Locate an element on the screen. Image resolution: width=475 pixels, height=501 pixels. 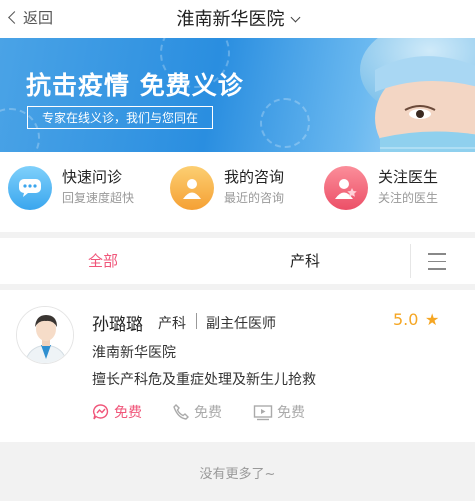
followed-doctors-button: 关注医生 关注的医生 is located at coordinates (381, 188).